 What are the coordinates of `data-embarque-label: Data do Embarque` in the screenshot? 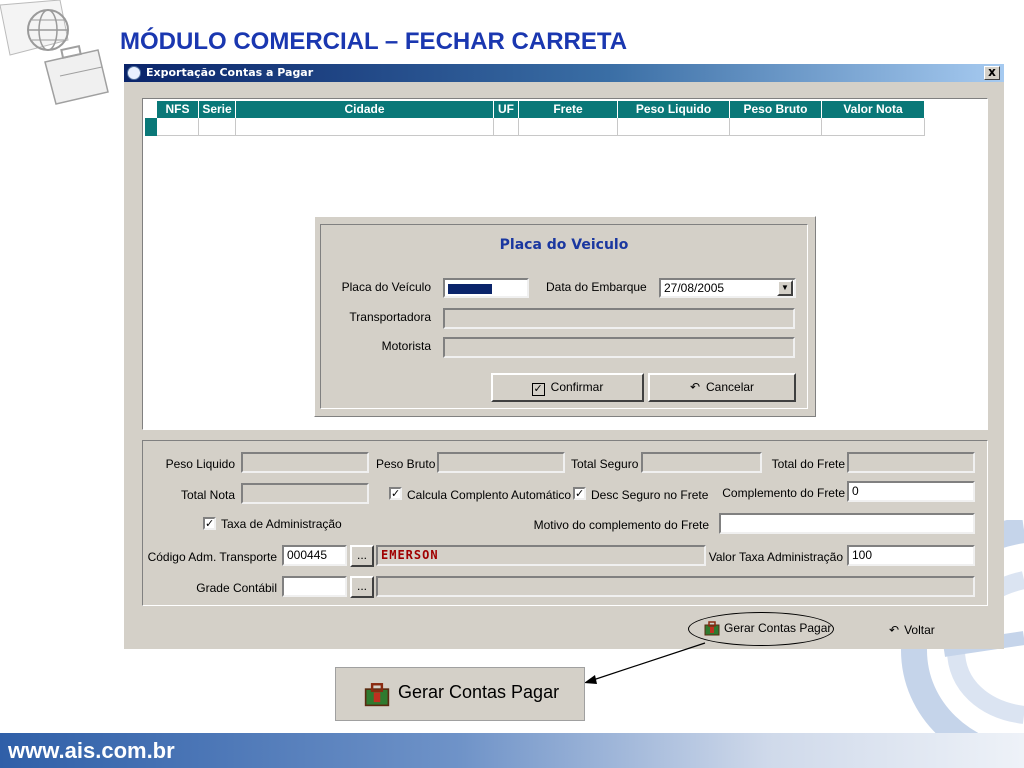 It's located at (596, 287).